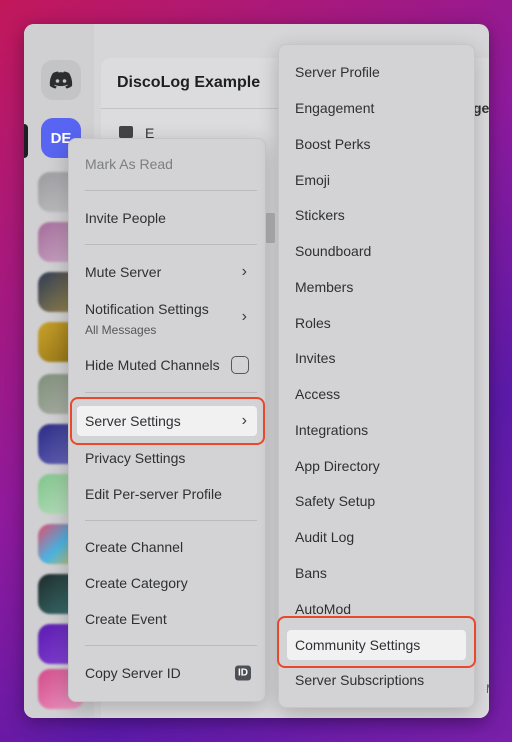  What do you see at coordinates (376, 108) in the screenshot?
I see `submenu-item-engagement: Engagement` at bounding box center [376, 108].